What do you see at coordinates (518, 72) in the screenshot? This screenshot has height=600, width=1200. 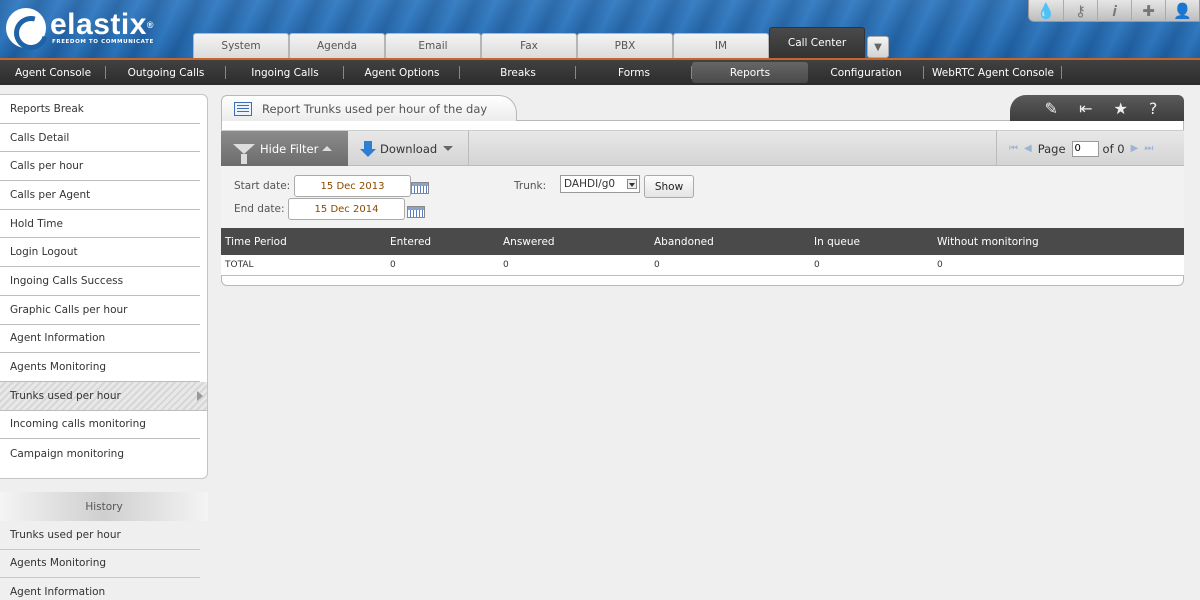 I see `subnav-breaks: Breaks` at bounding box center [518, 72].